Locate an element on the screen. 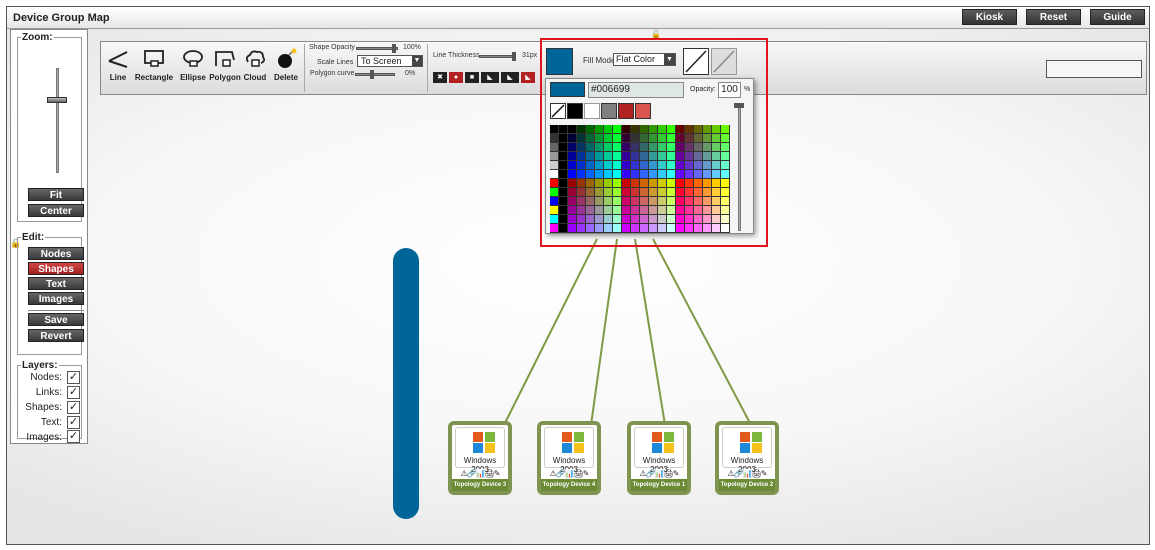  device-node: Windows 2003 ⚠🔗📊🖨✎ Topology Device 4 is located at coordinates (569, 458).